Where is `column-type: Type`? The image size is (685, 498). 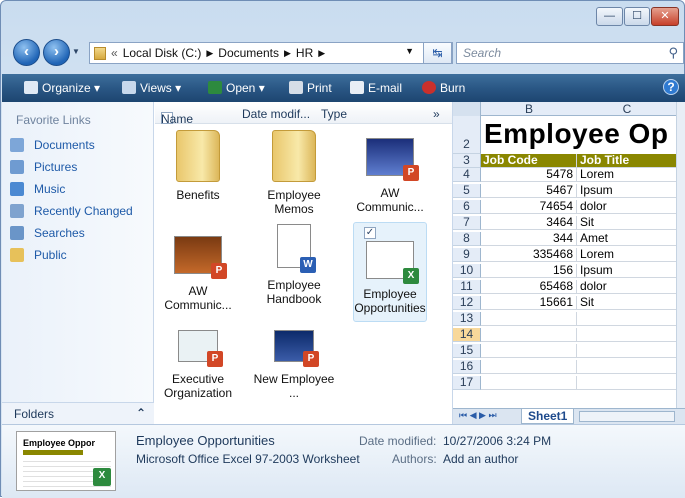 column-type: Type is located at coordinates (334, 114).